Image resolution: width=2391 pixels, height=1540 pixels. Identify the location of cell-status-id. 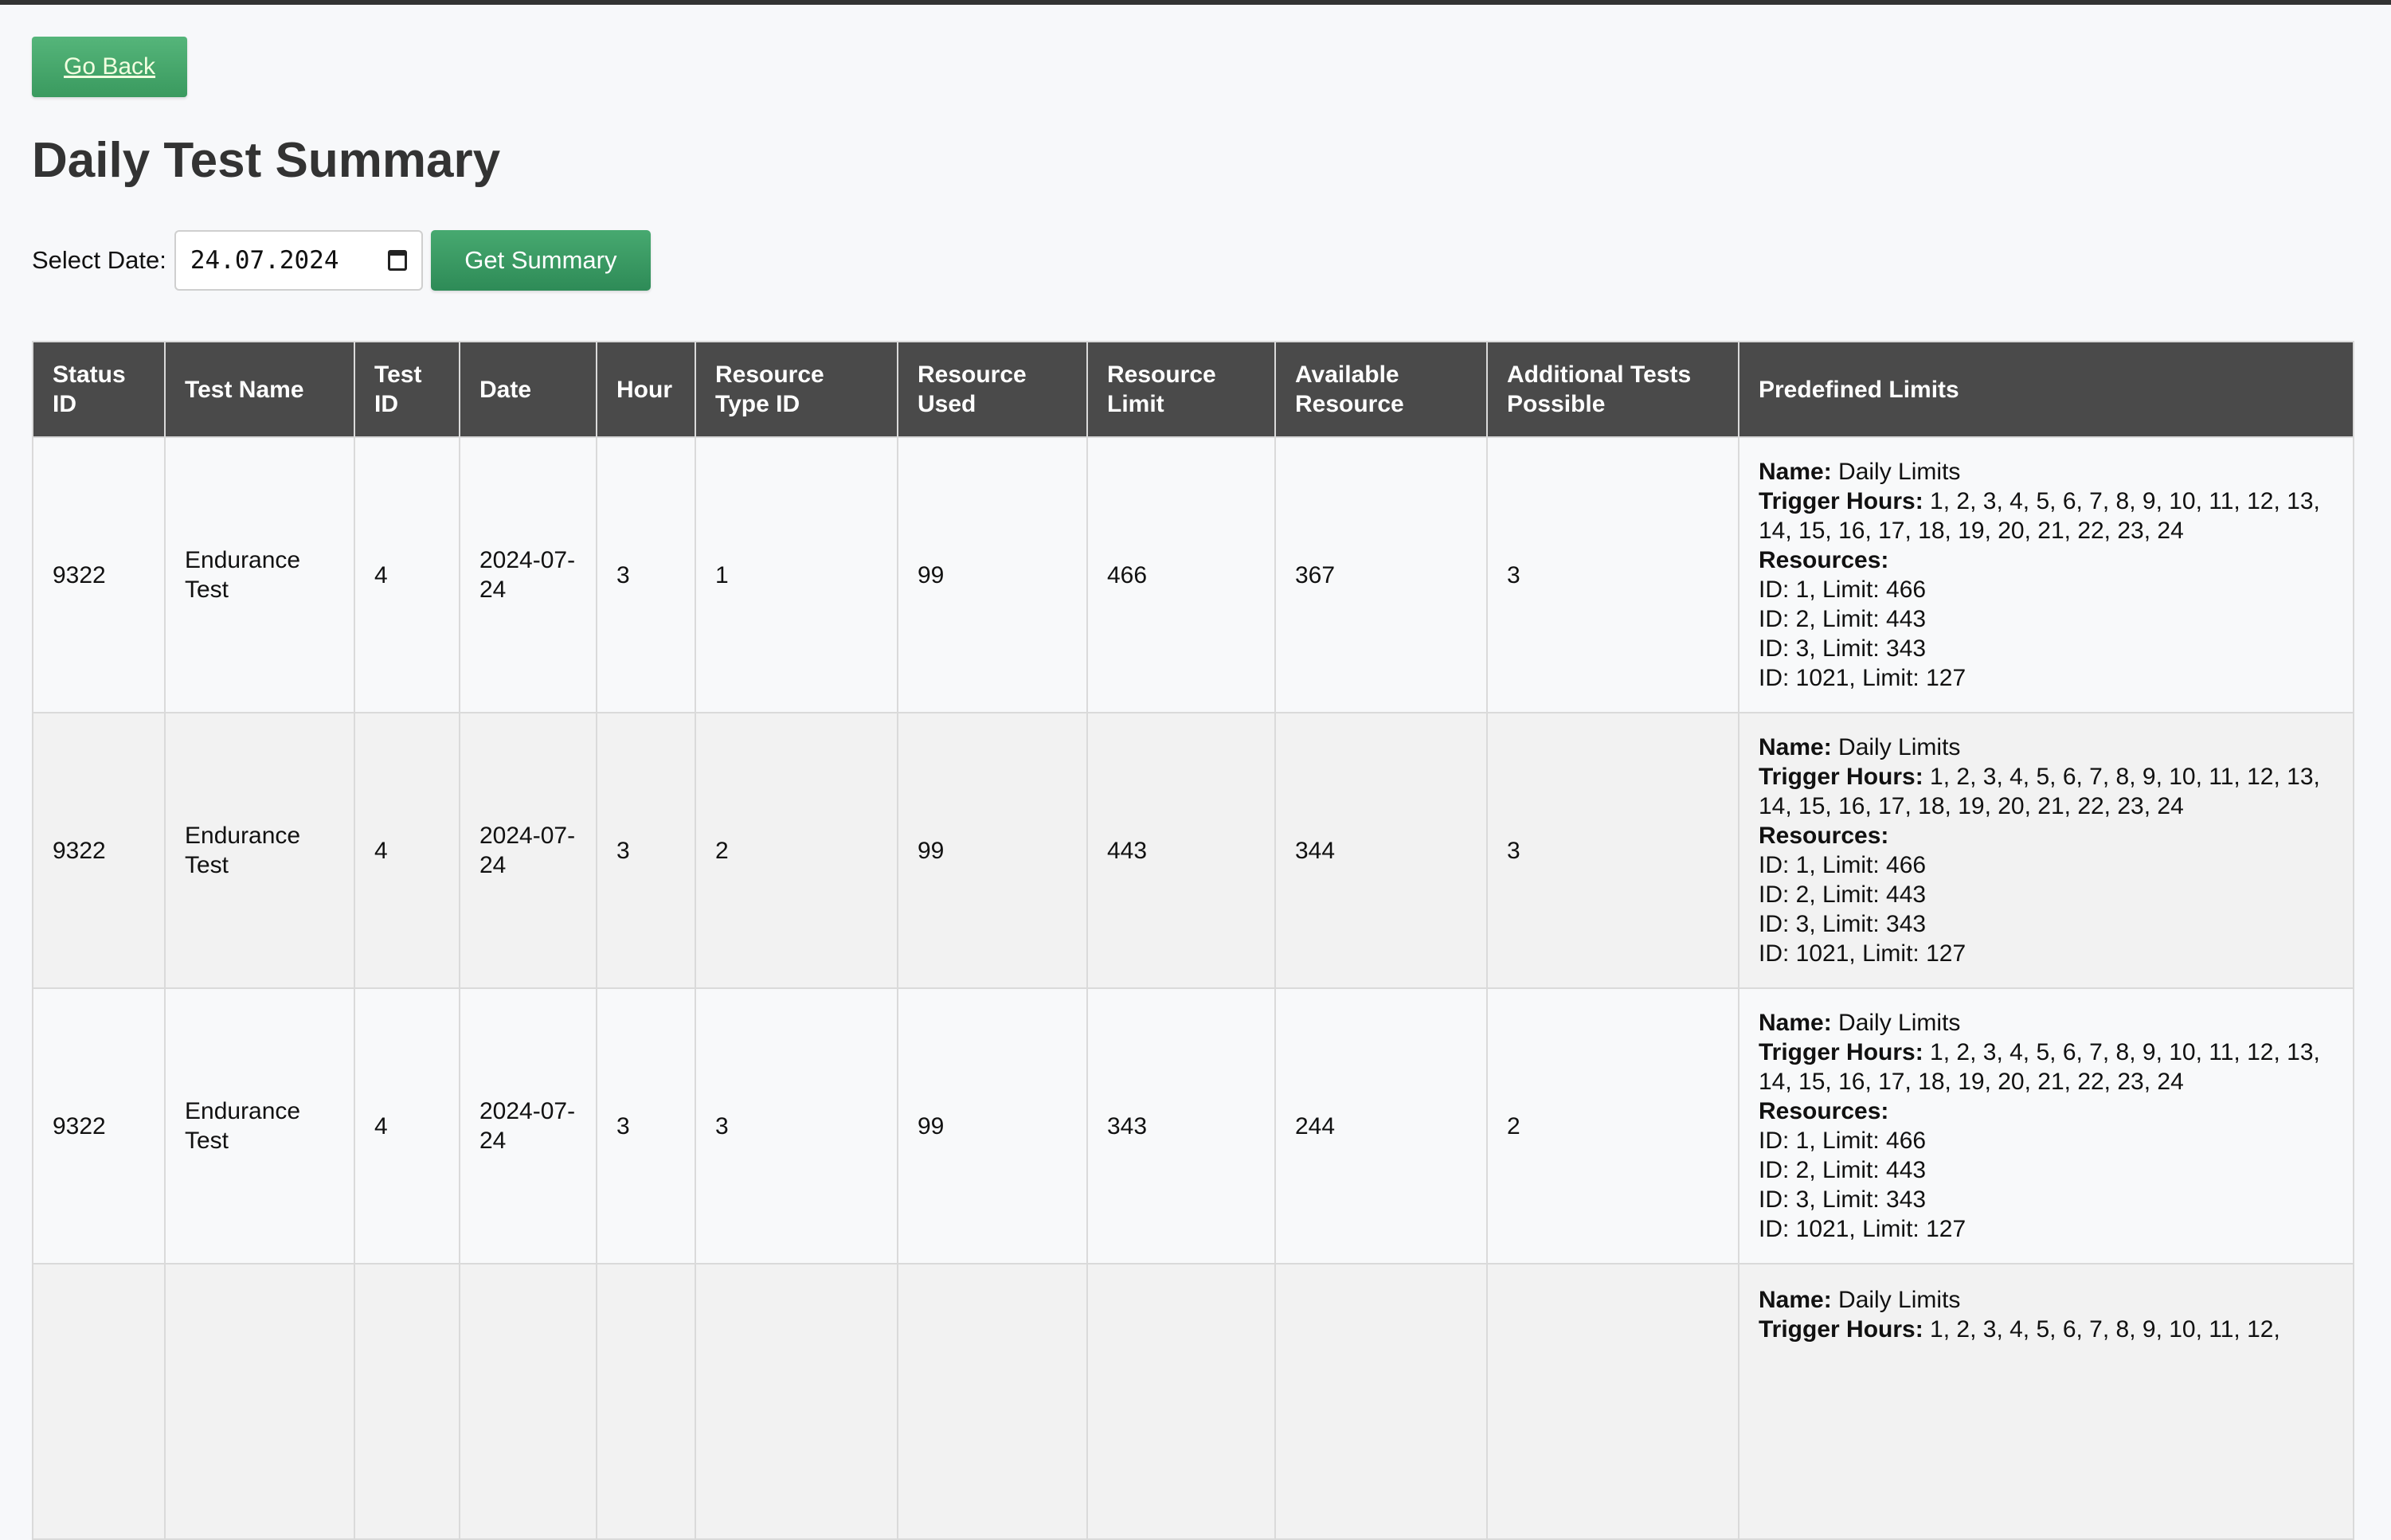
(99, 1401).